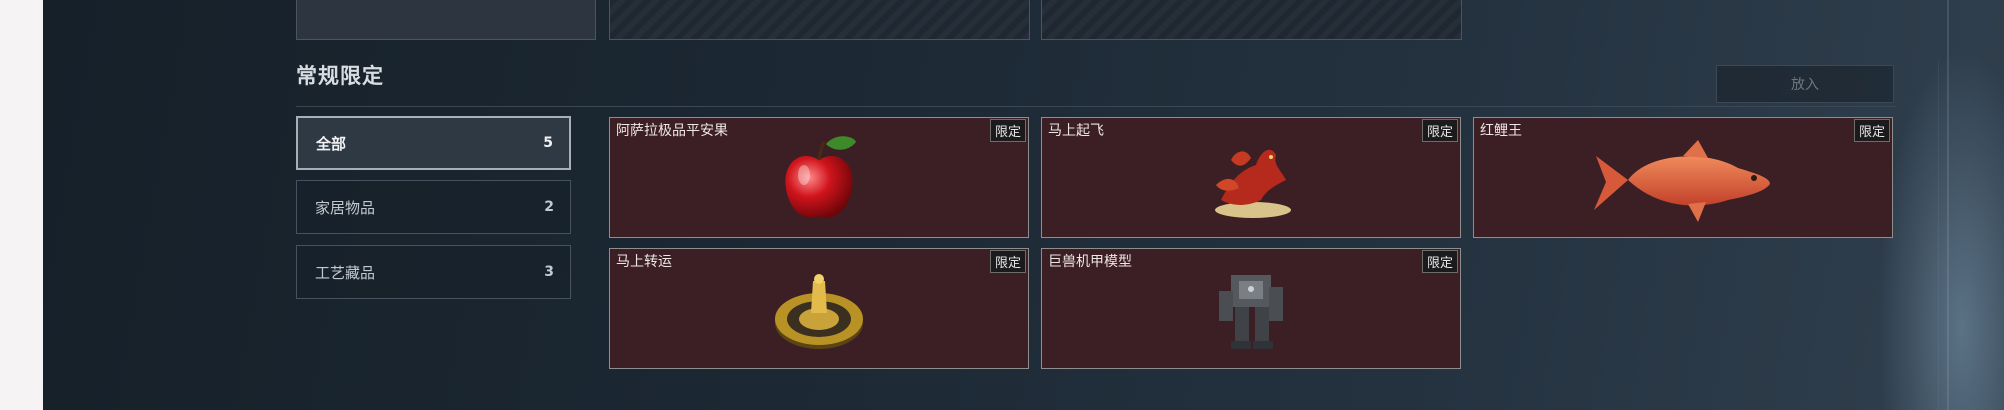 The width and height of the screenshot is (2004, 410). What do you see at coordinates (1096, 106) in the screenshot?
I see `section-divider` at bounding box center [1096, 106].